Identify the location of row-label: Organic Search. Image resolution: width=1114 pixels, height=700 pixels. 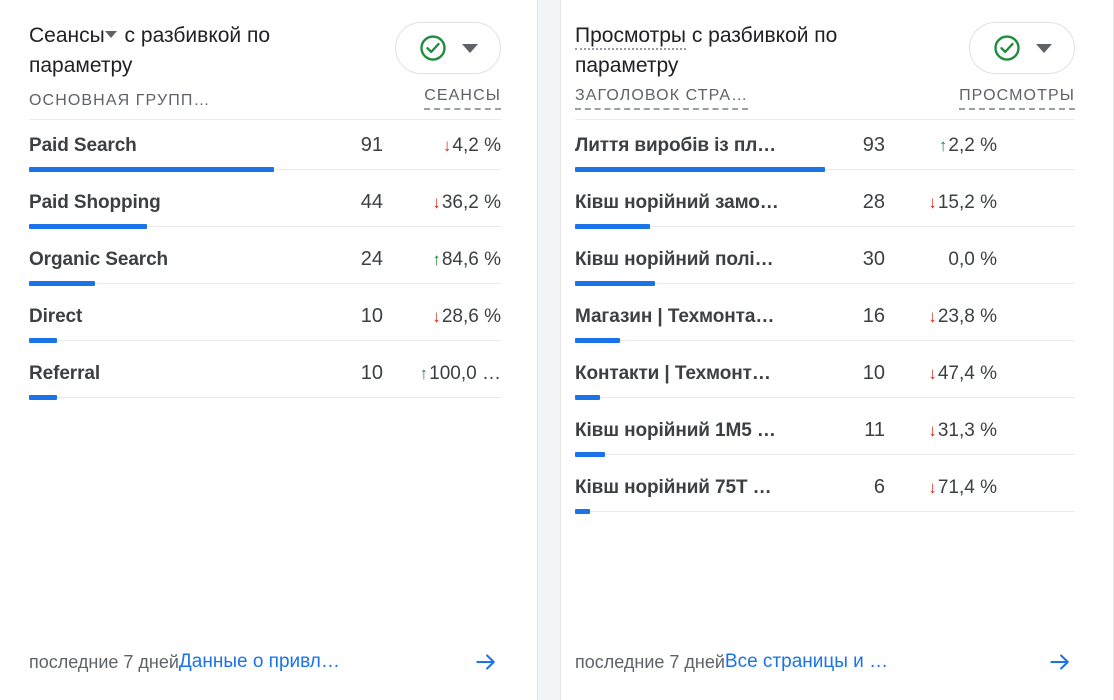
(175, 260).